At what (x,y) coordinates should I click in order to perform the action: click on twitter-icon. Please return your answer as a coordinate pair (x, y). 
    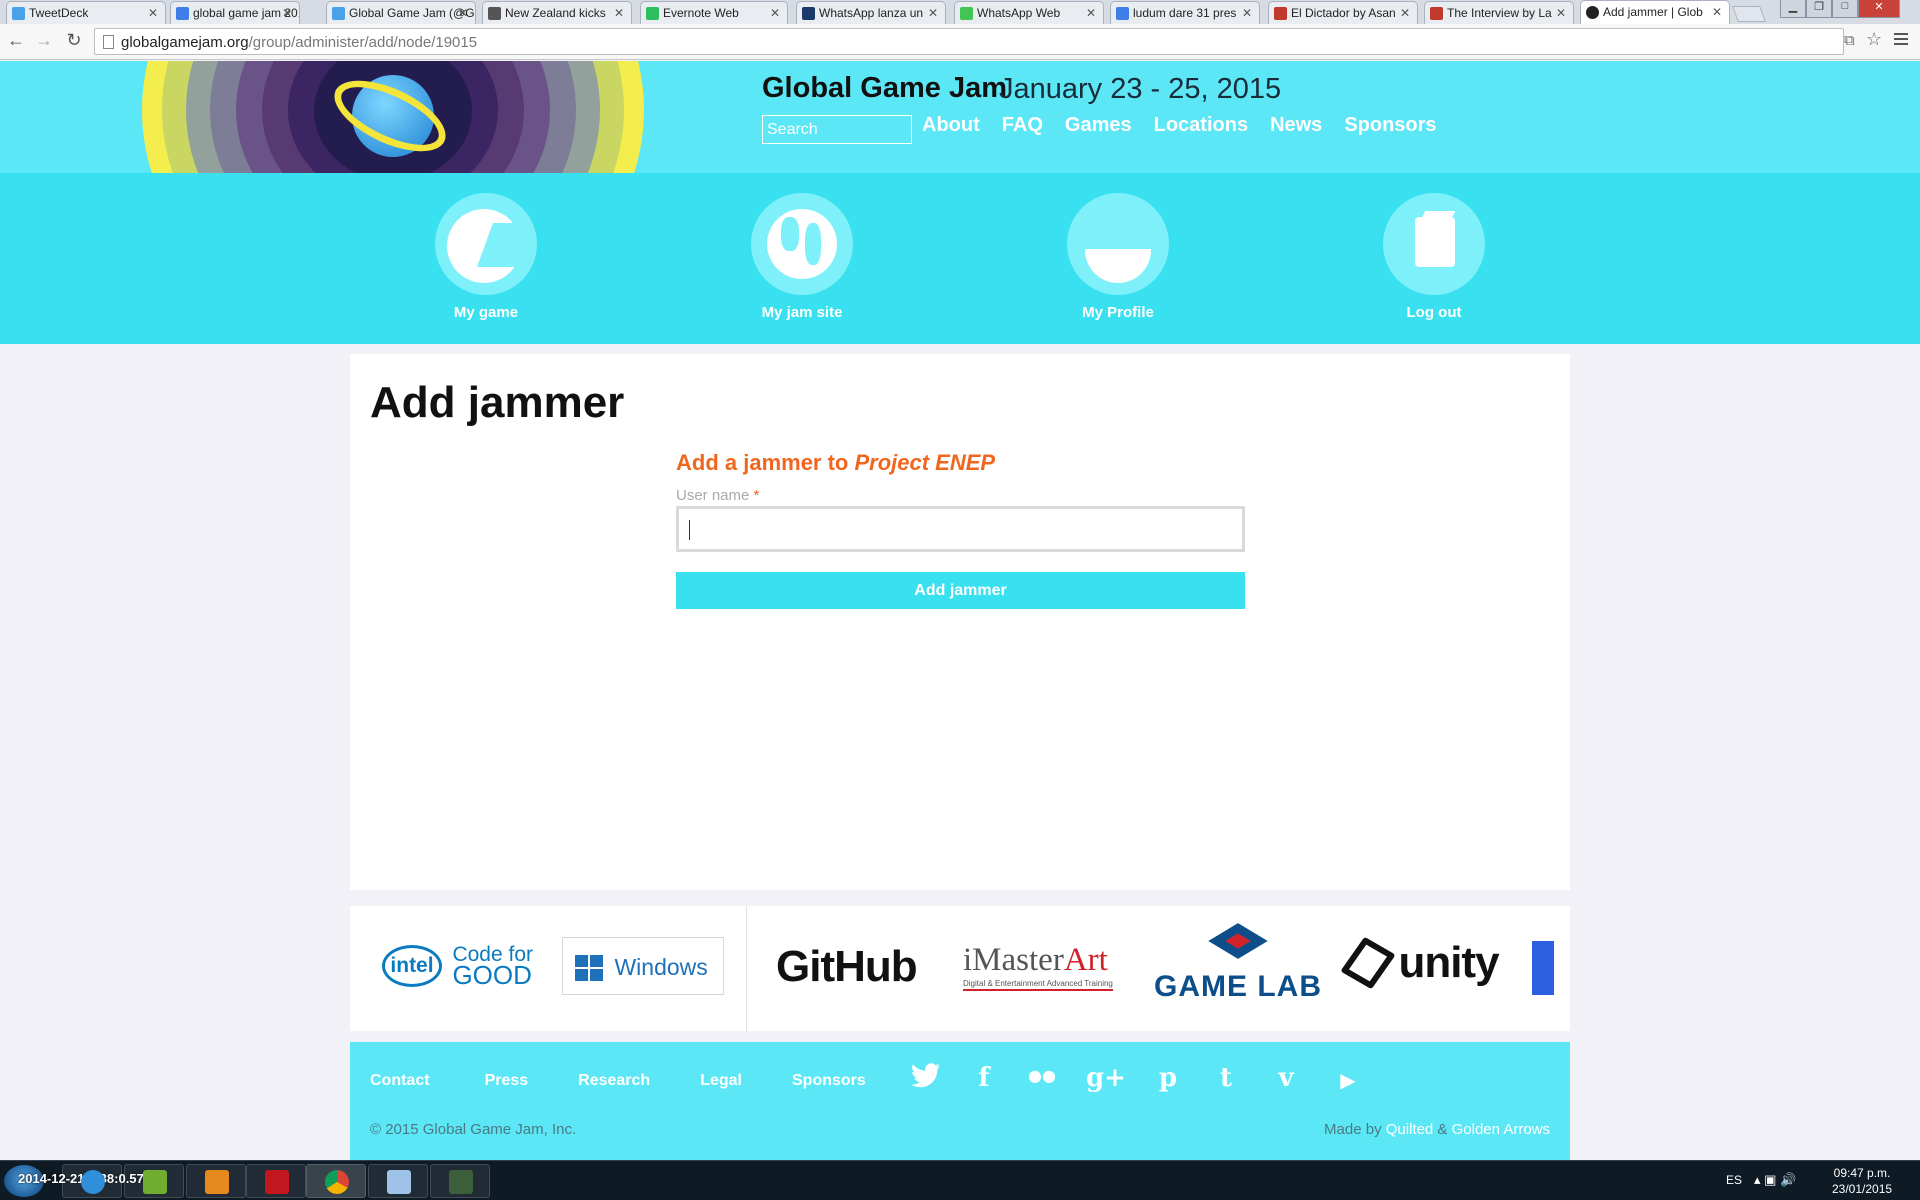
    Looking at the image, I should click on (926, 1079).